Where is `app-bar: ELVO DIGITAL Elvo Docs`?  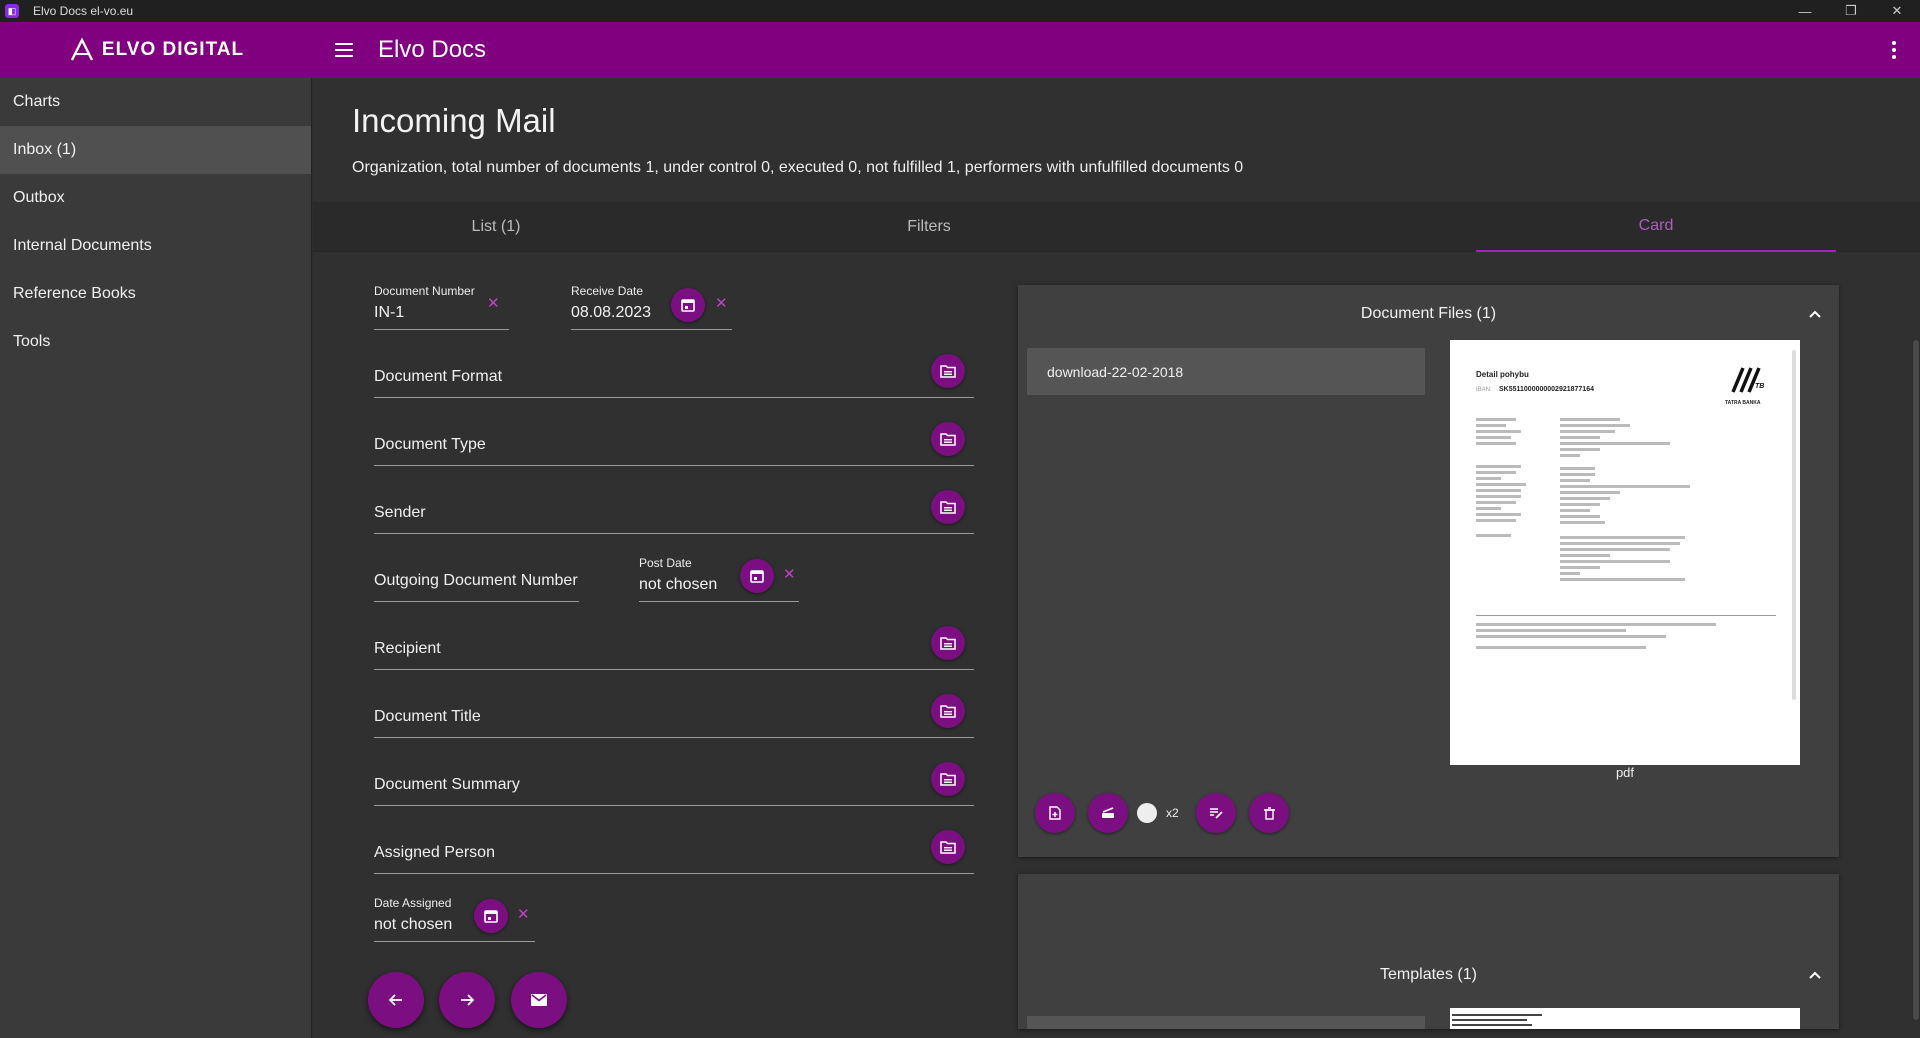
app-bar: ELVO DIGITAL Elvo Docs is located at coordinates (960, 50).